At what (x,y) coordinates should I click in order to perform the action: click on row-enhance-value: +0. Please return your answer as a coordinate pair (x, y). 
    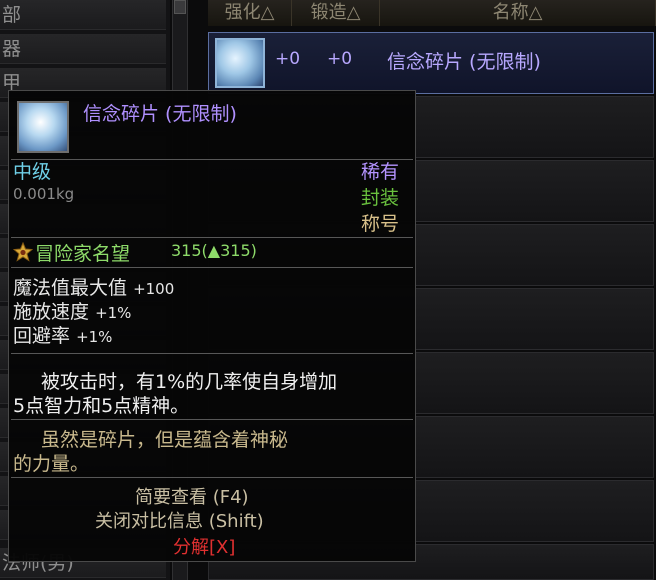
    Looking at the image, I should click on (288, 59).